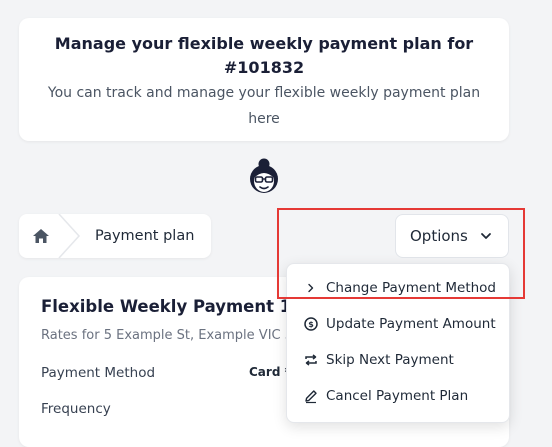  I want to click on menu-item-skip-next-payment: Skip Next Payment, so click(398, 360).